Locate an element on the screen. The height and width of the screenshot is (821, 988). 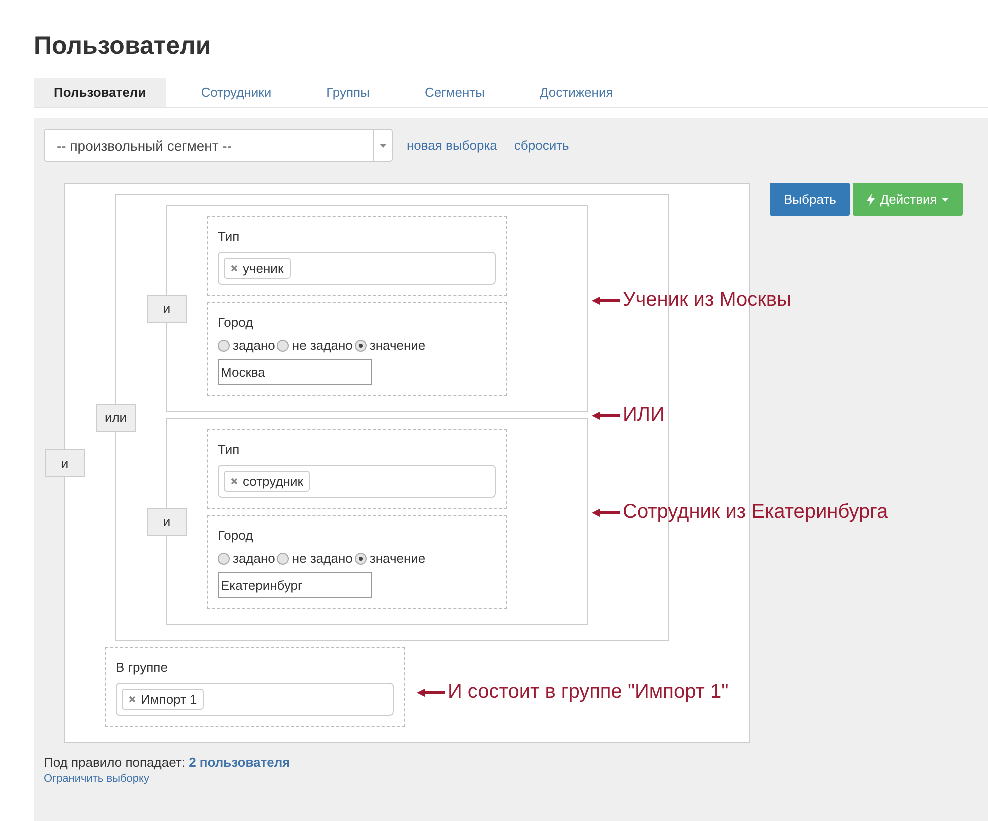
count-link: 2 пользователя is located at coordinates (239, 762).